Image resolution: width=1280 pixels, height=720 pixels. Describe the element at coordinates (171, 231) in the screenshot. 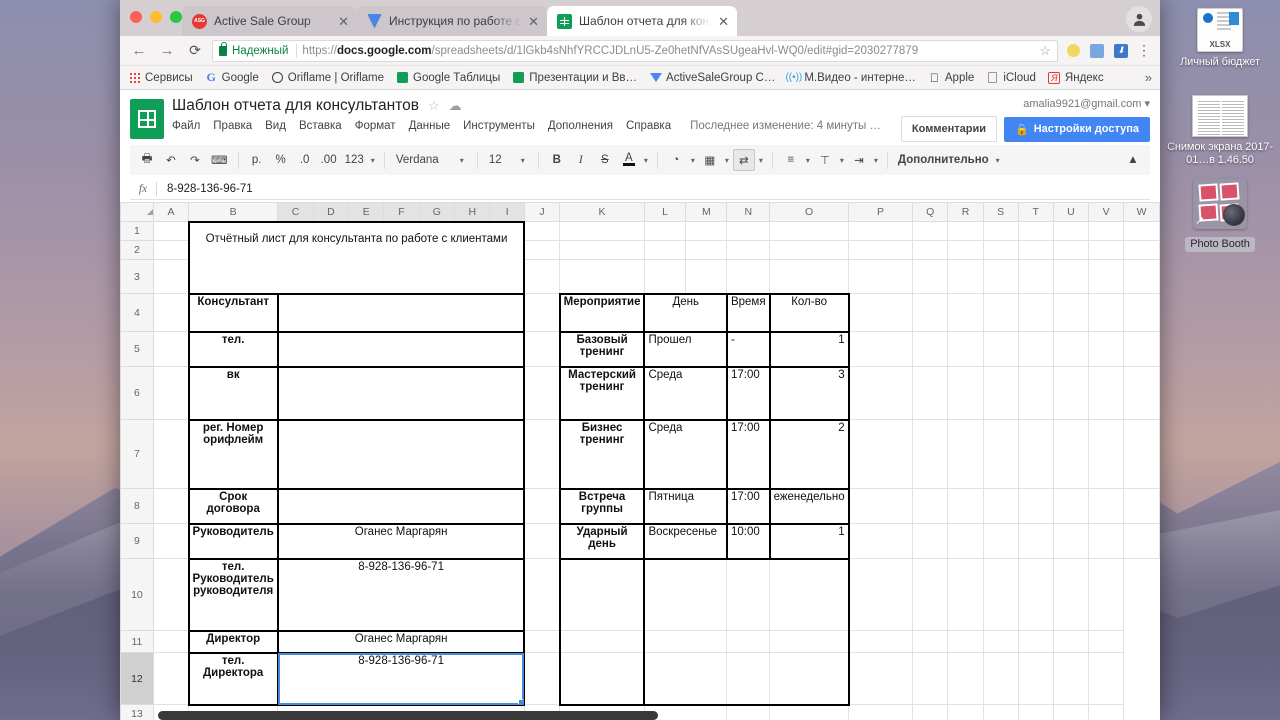

I see `cell-a1` at that location.